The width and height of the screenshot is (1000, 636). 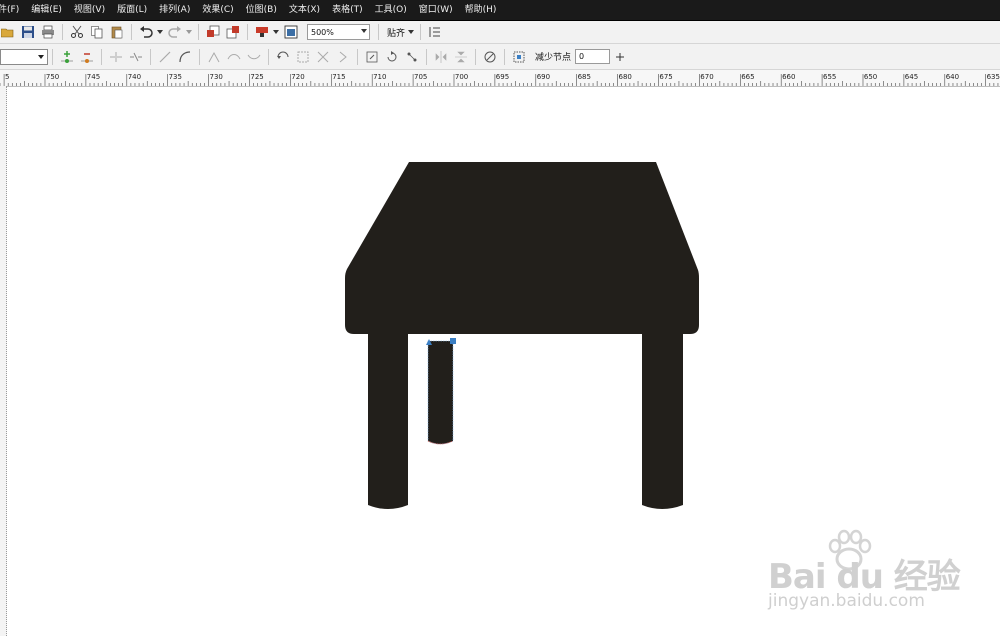 What do you see at coordinates (522, 248) in the screenshot?
I see `tabletop-shape` at bounding box center [522, 248].